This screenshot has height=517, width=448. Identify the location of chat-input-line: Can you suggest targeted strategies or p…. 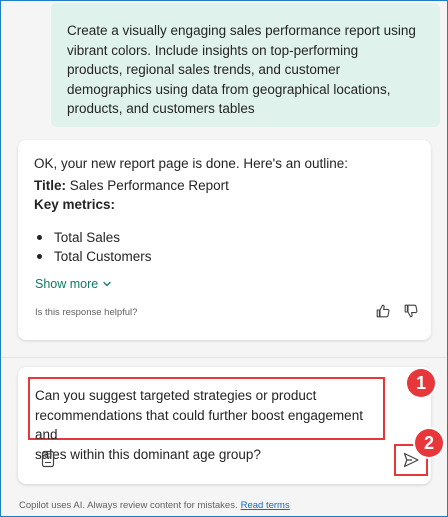
(176, 395).